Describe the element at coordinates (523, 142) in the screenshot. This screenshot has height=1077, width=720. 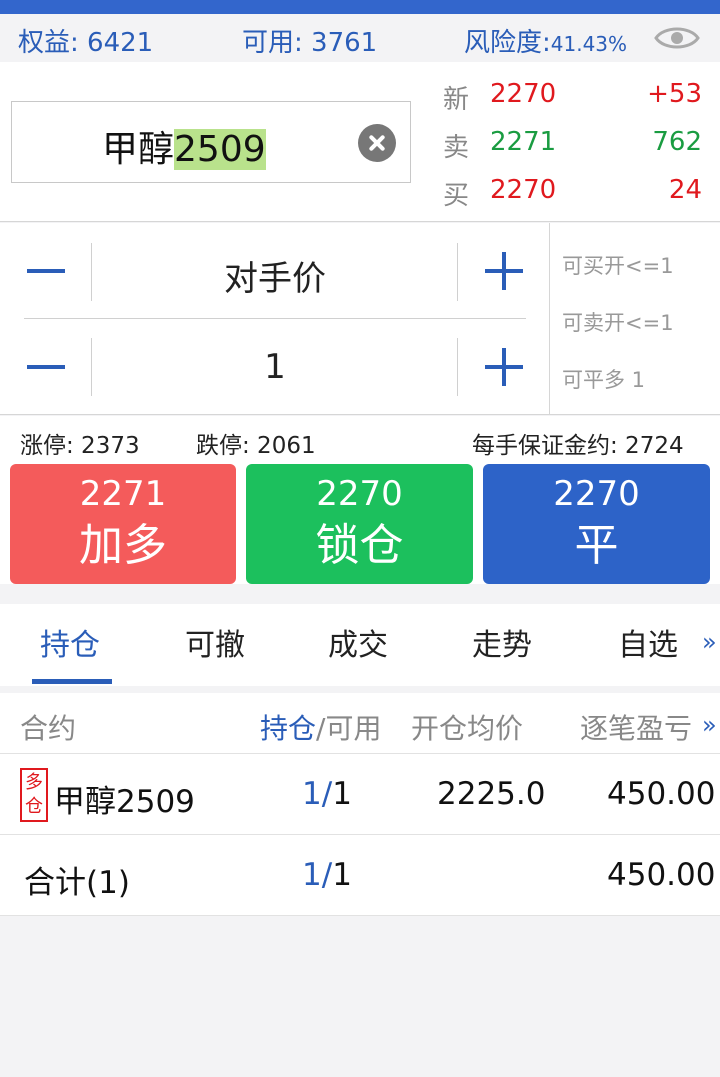
I see `ask-price: 2271` at that location.